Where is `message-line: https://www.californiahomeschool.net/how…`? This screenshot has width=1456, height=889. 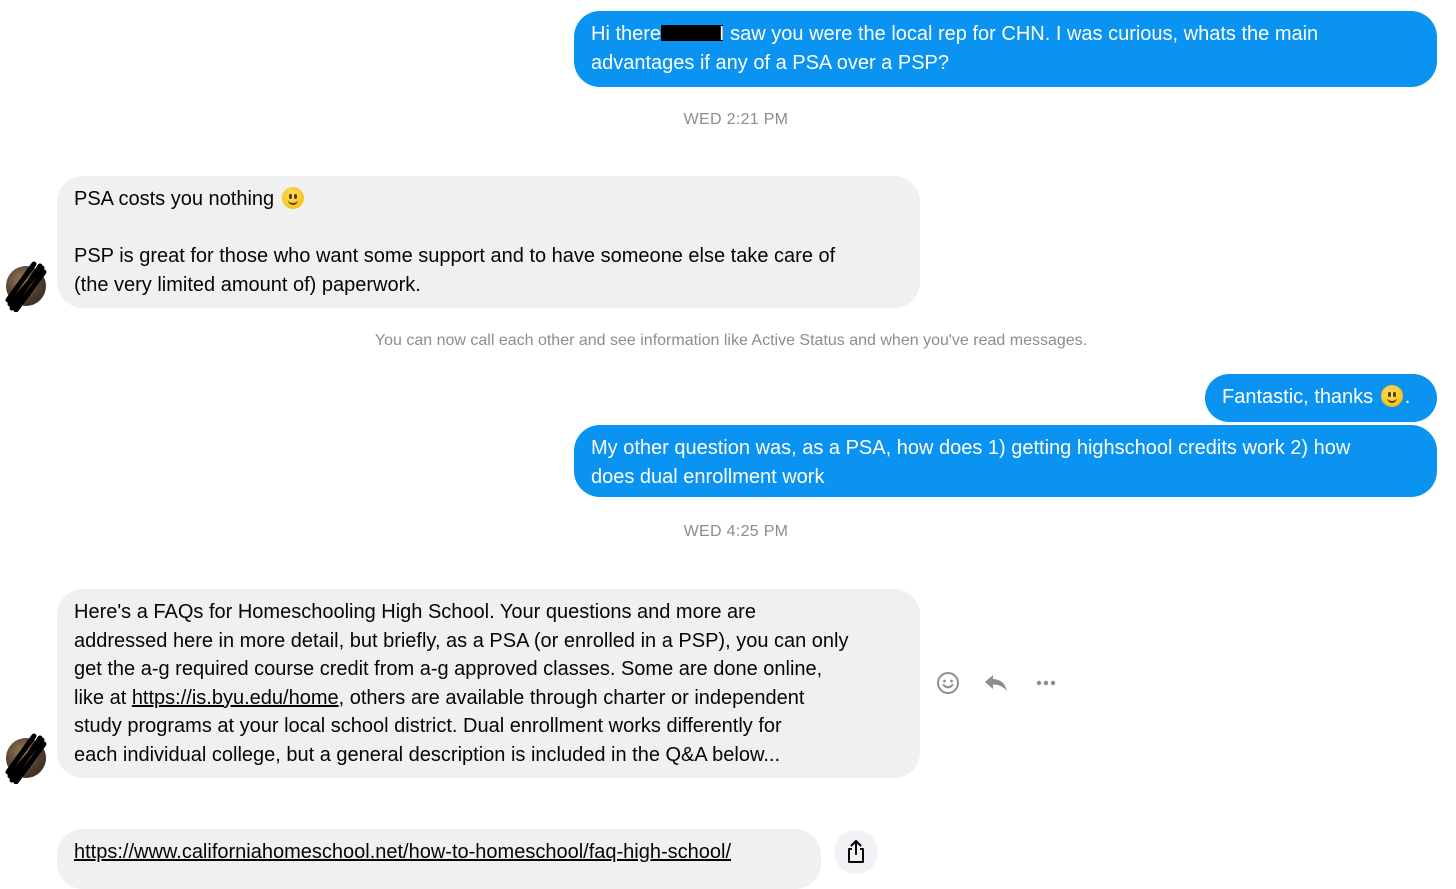 message-line: https://www.californiahomeschool.net/how… is located at coordinates (439, 852).